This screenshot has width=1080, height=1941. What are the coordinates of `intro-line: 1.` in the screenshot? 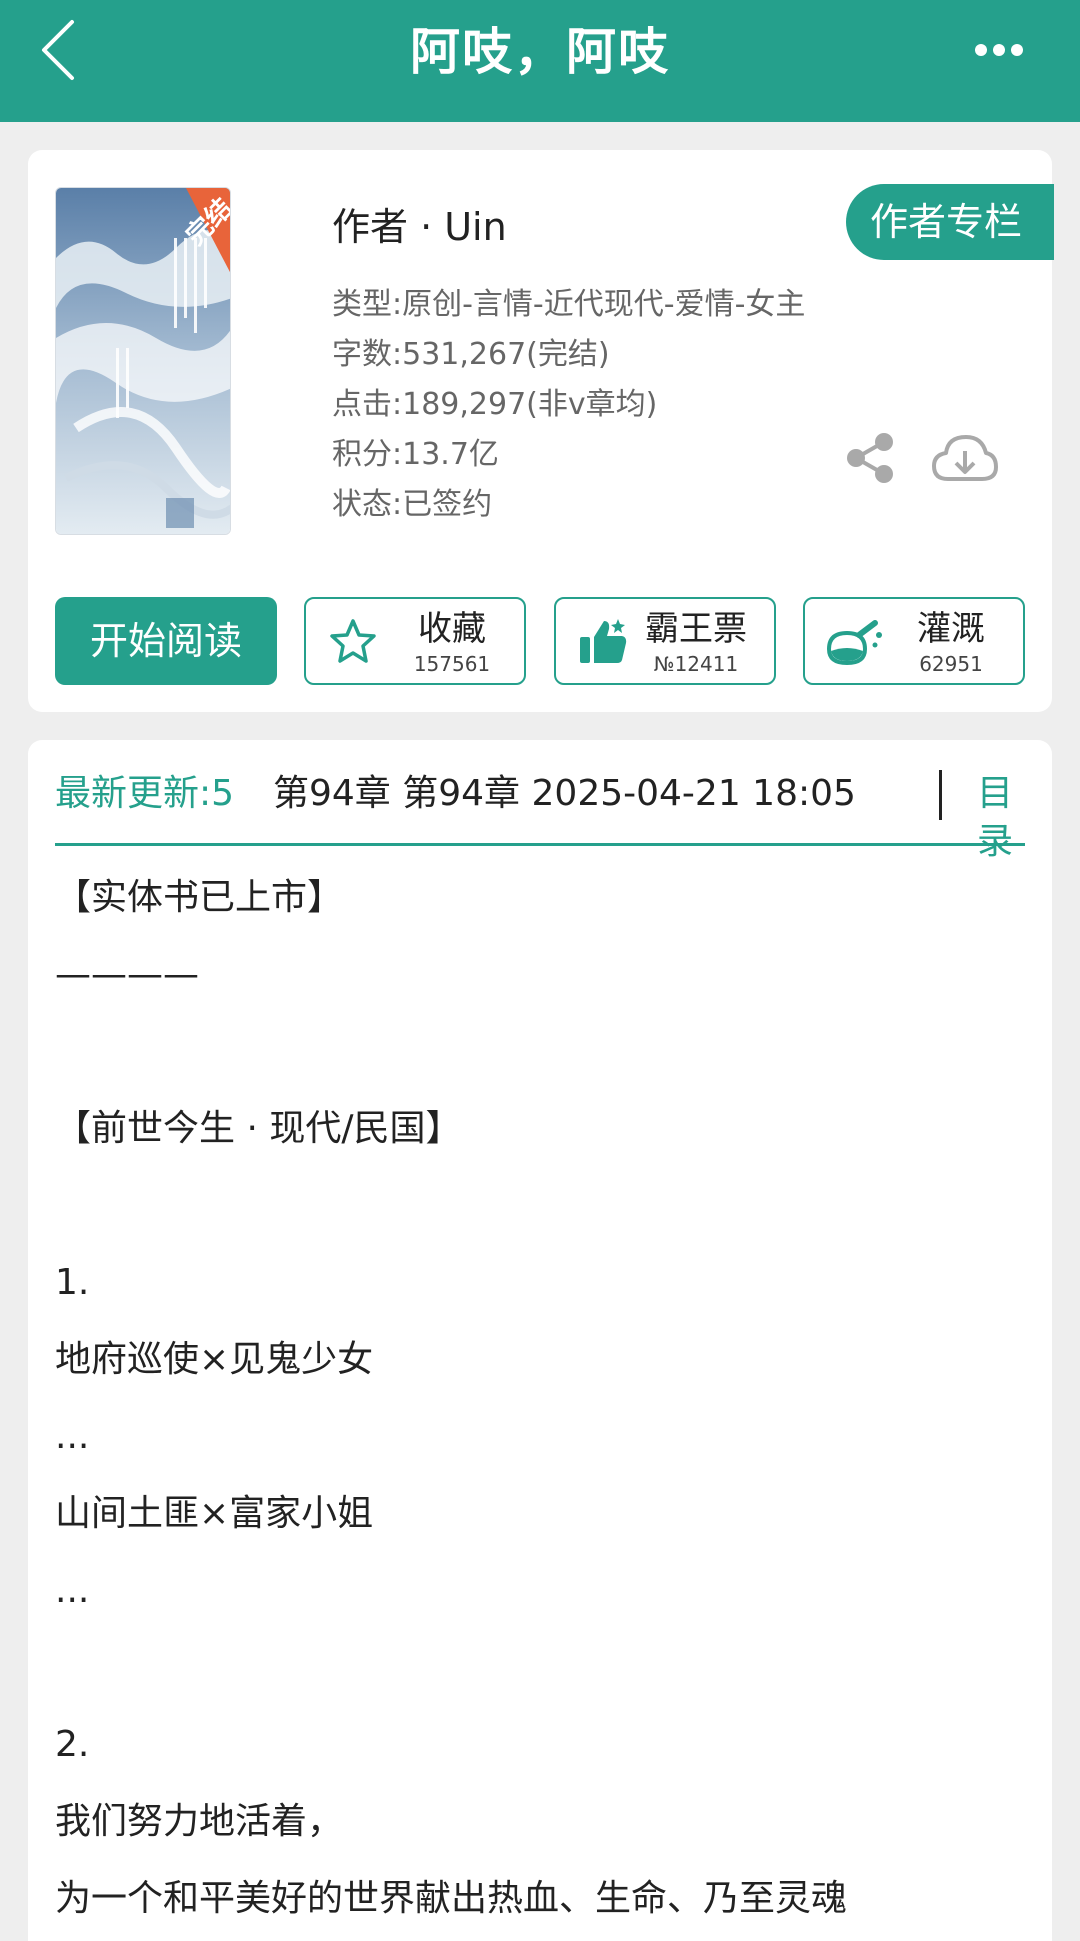 It's located at (72, 1282).